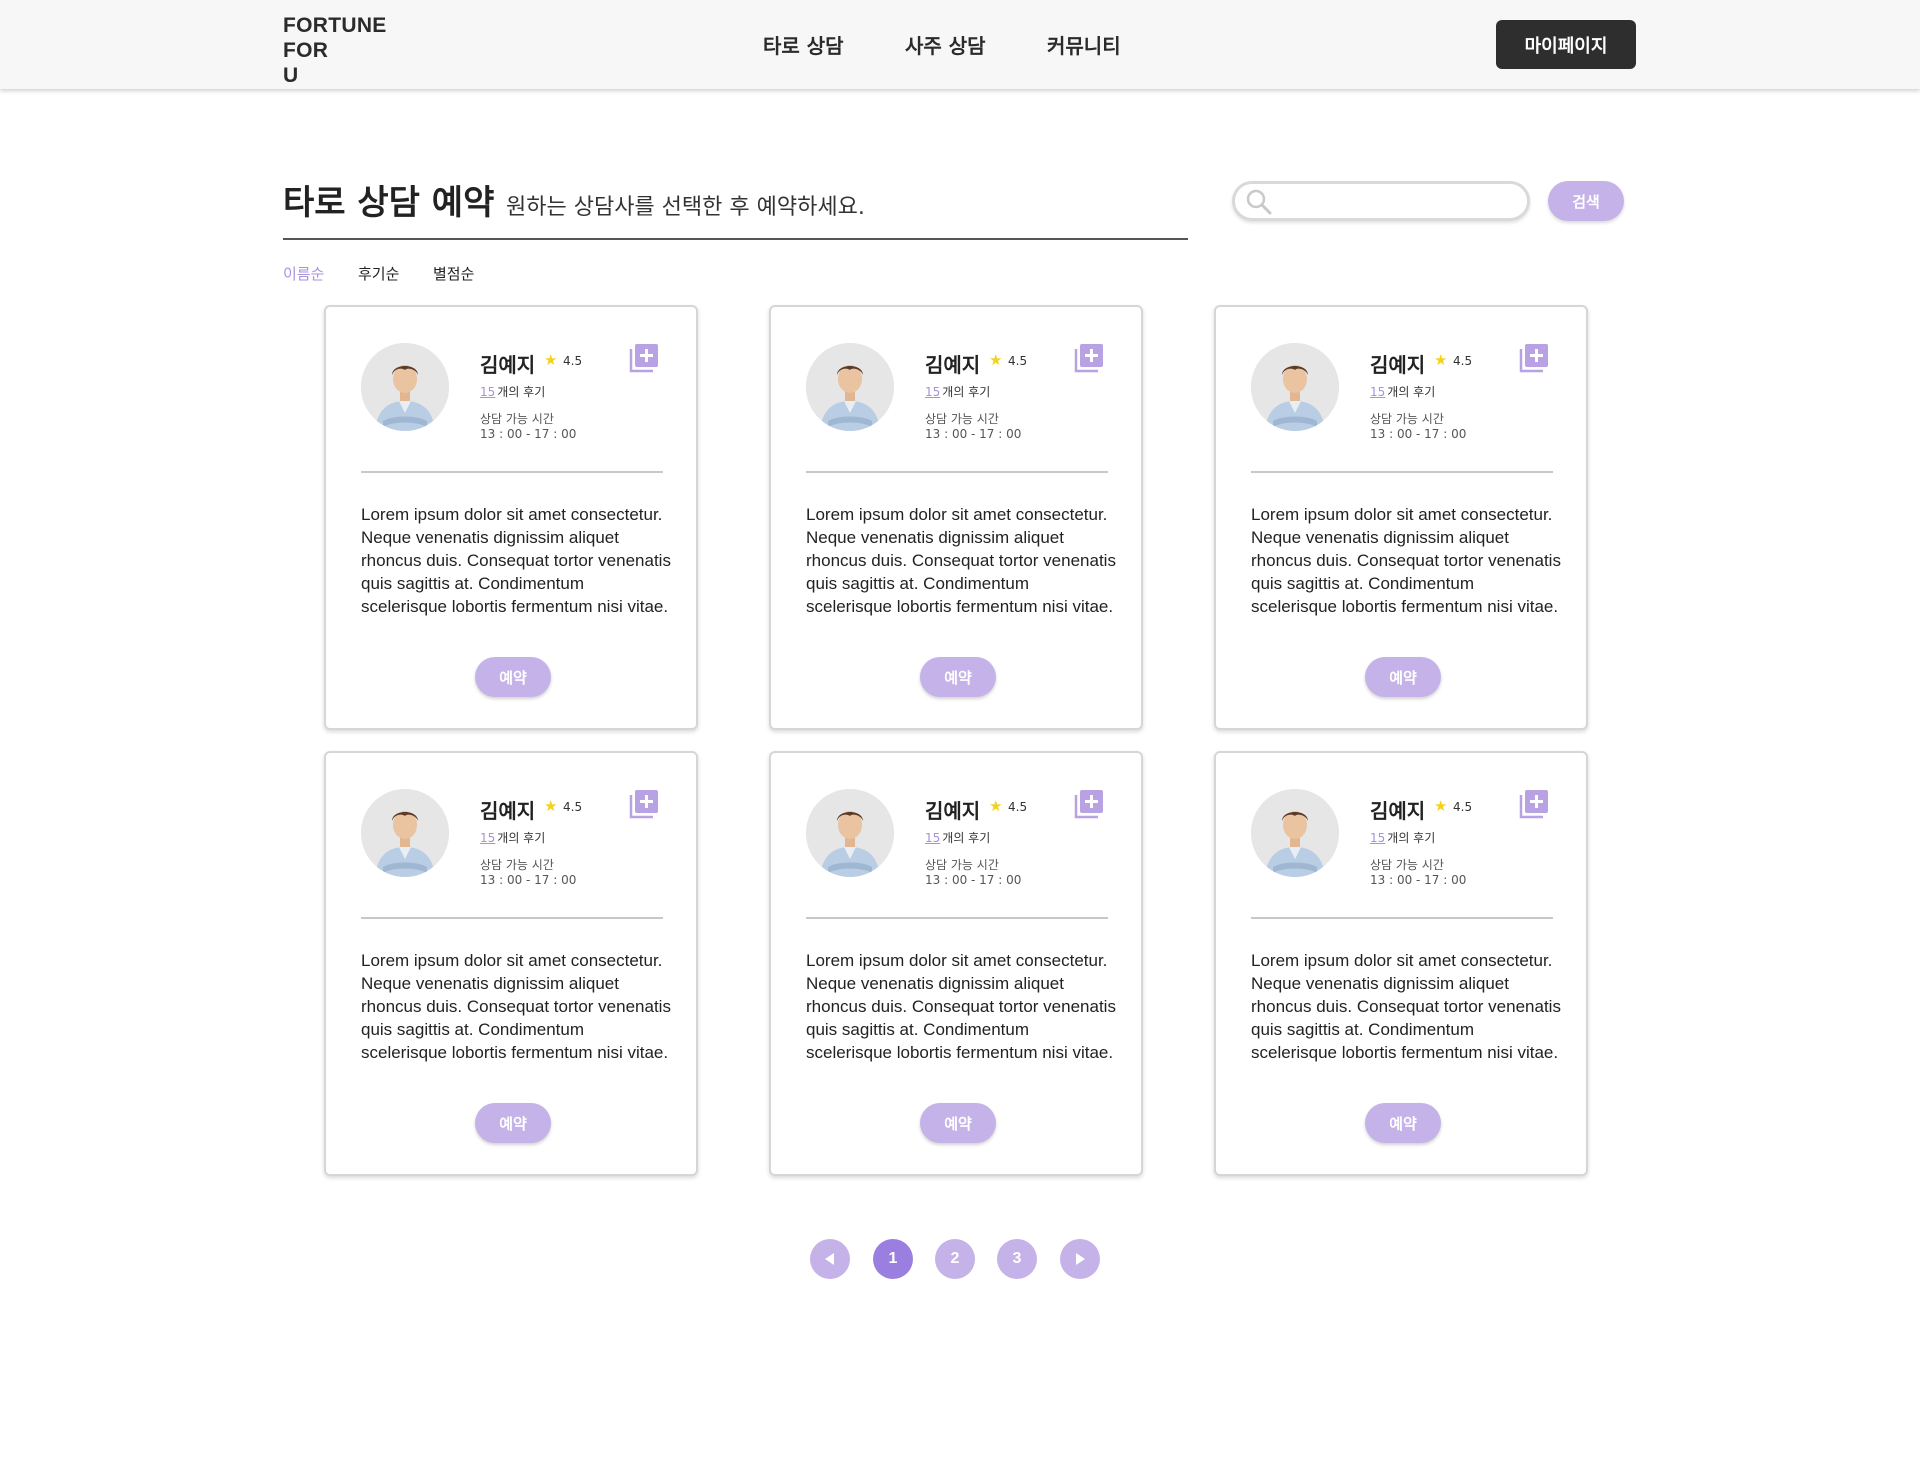  What do you see at coordinates (303, 273) in the screenshot?
I see `sort-by-name: 이름순` at bounding box center [303, 273].